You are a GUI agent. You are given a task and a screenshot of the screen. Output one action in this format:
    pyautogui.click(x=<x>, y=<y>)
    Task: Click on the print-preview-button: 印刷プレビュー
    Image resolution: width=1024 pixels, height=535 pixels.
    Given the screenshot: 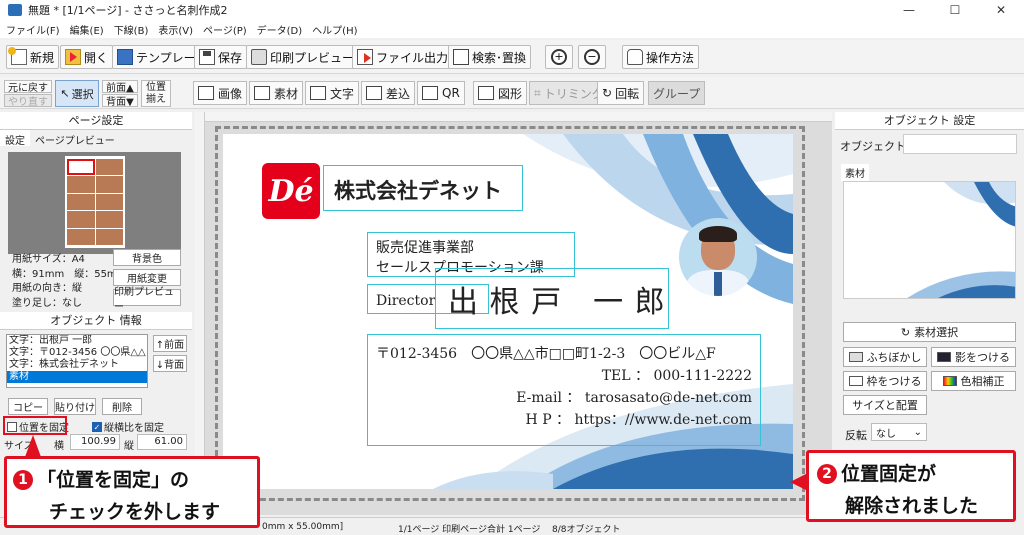 What is the action you would take?
    pyautogui.click(x=303, y=57)
    